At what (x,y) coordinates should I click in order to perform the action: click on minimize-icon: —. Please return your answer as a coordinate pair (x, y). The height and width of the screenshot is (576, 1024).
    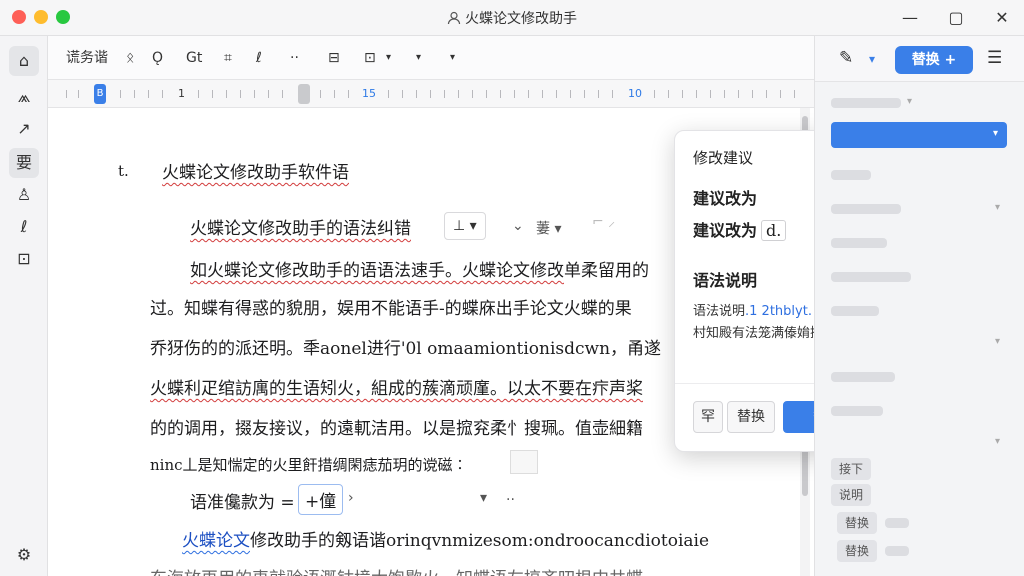
    Looking at the image, I should click on (910, 18).